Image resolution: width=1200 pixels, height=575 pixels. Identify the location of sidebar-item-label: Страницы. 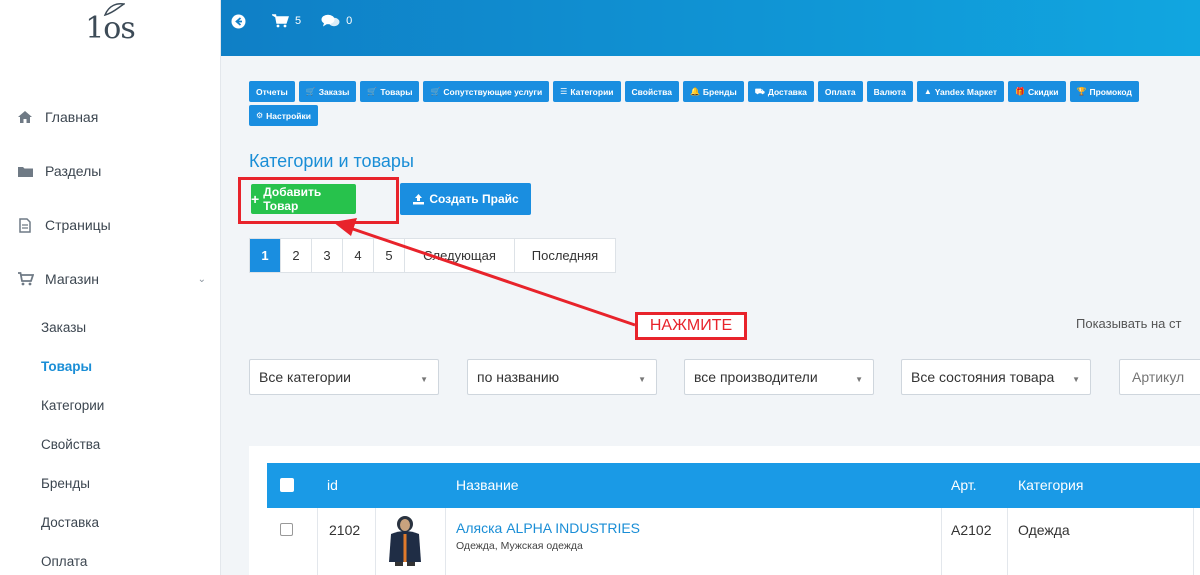
(78, 225).